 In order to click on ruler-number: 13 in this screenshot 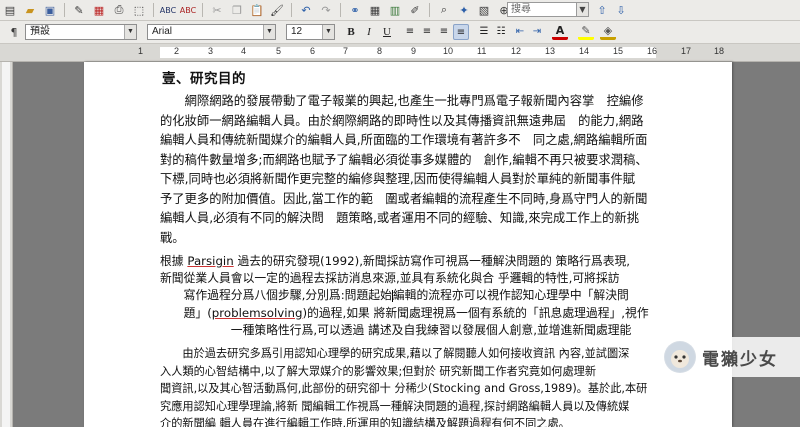, I will do `click(550, 51)`.